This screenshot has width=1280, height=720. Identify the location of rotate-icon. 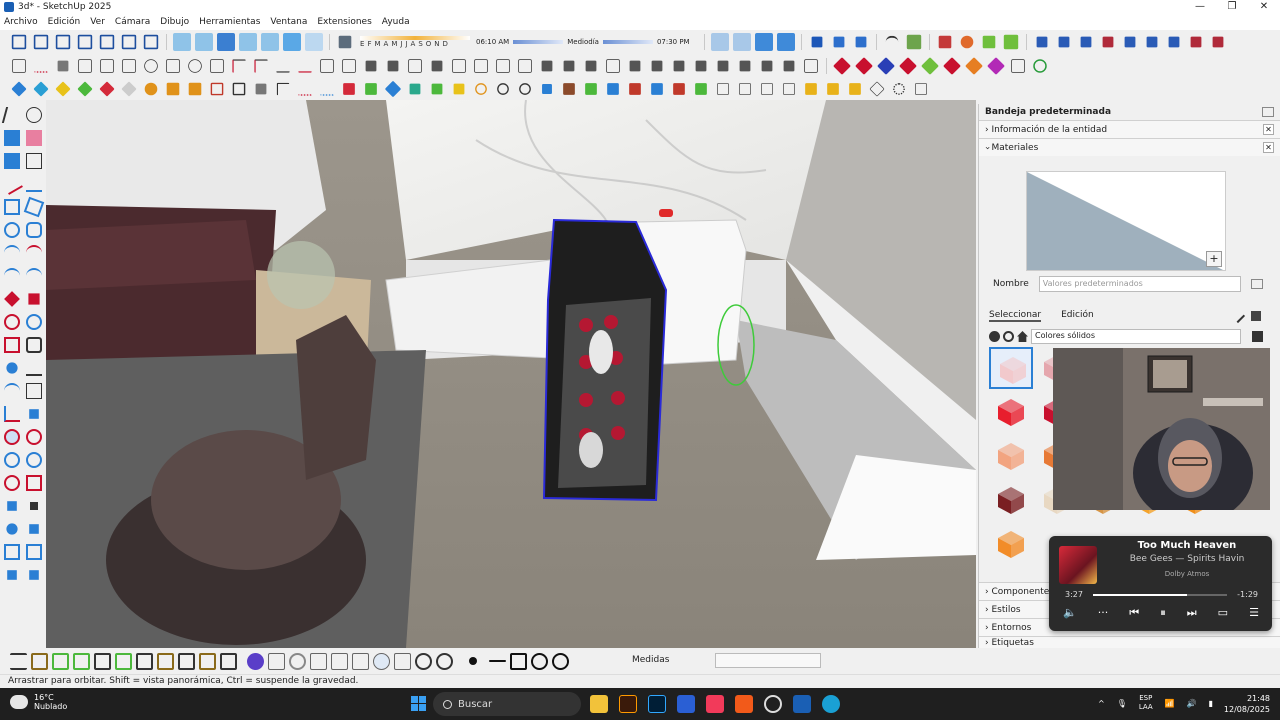
(12, 322).